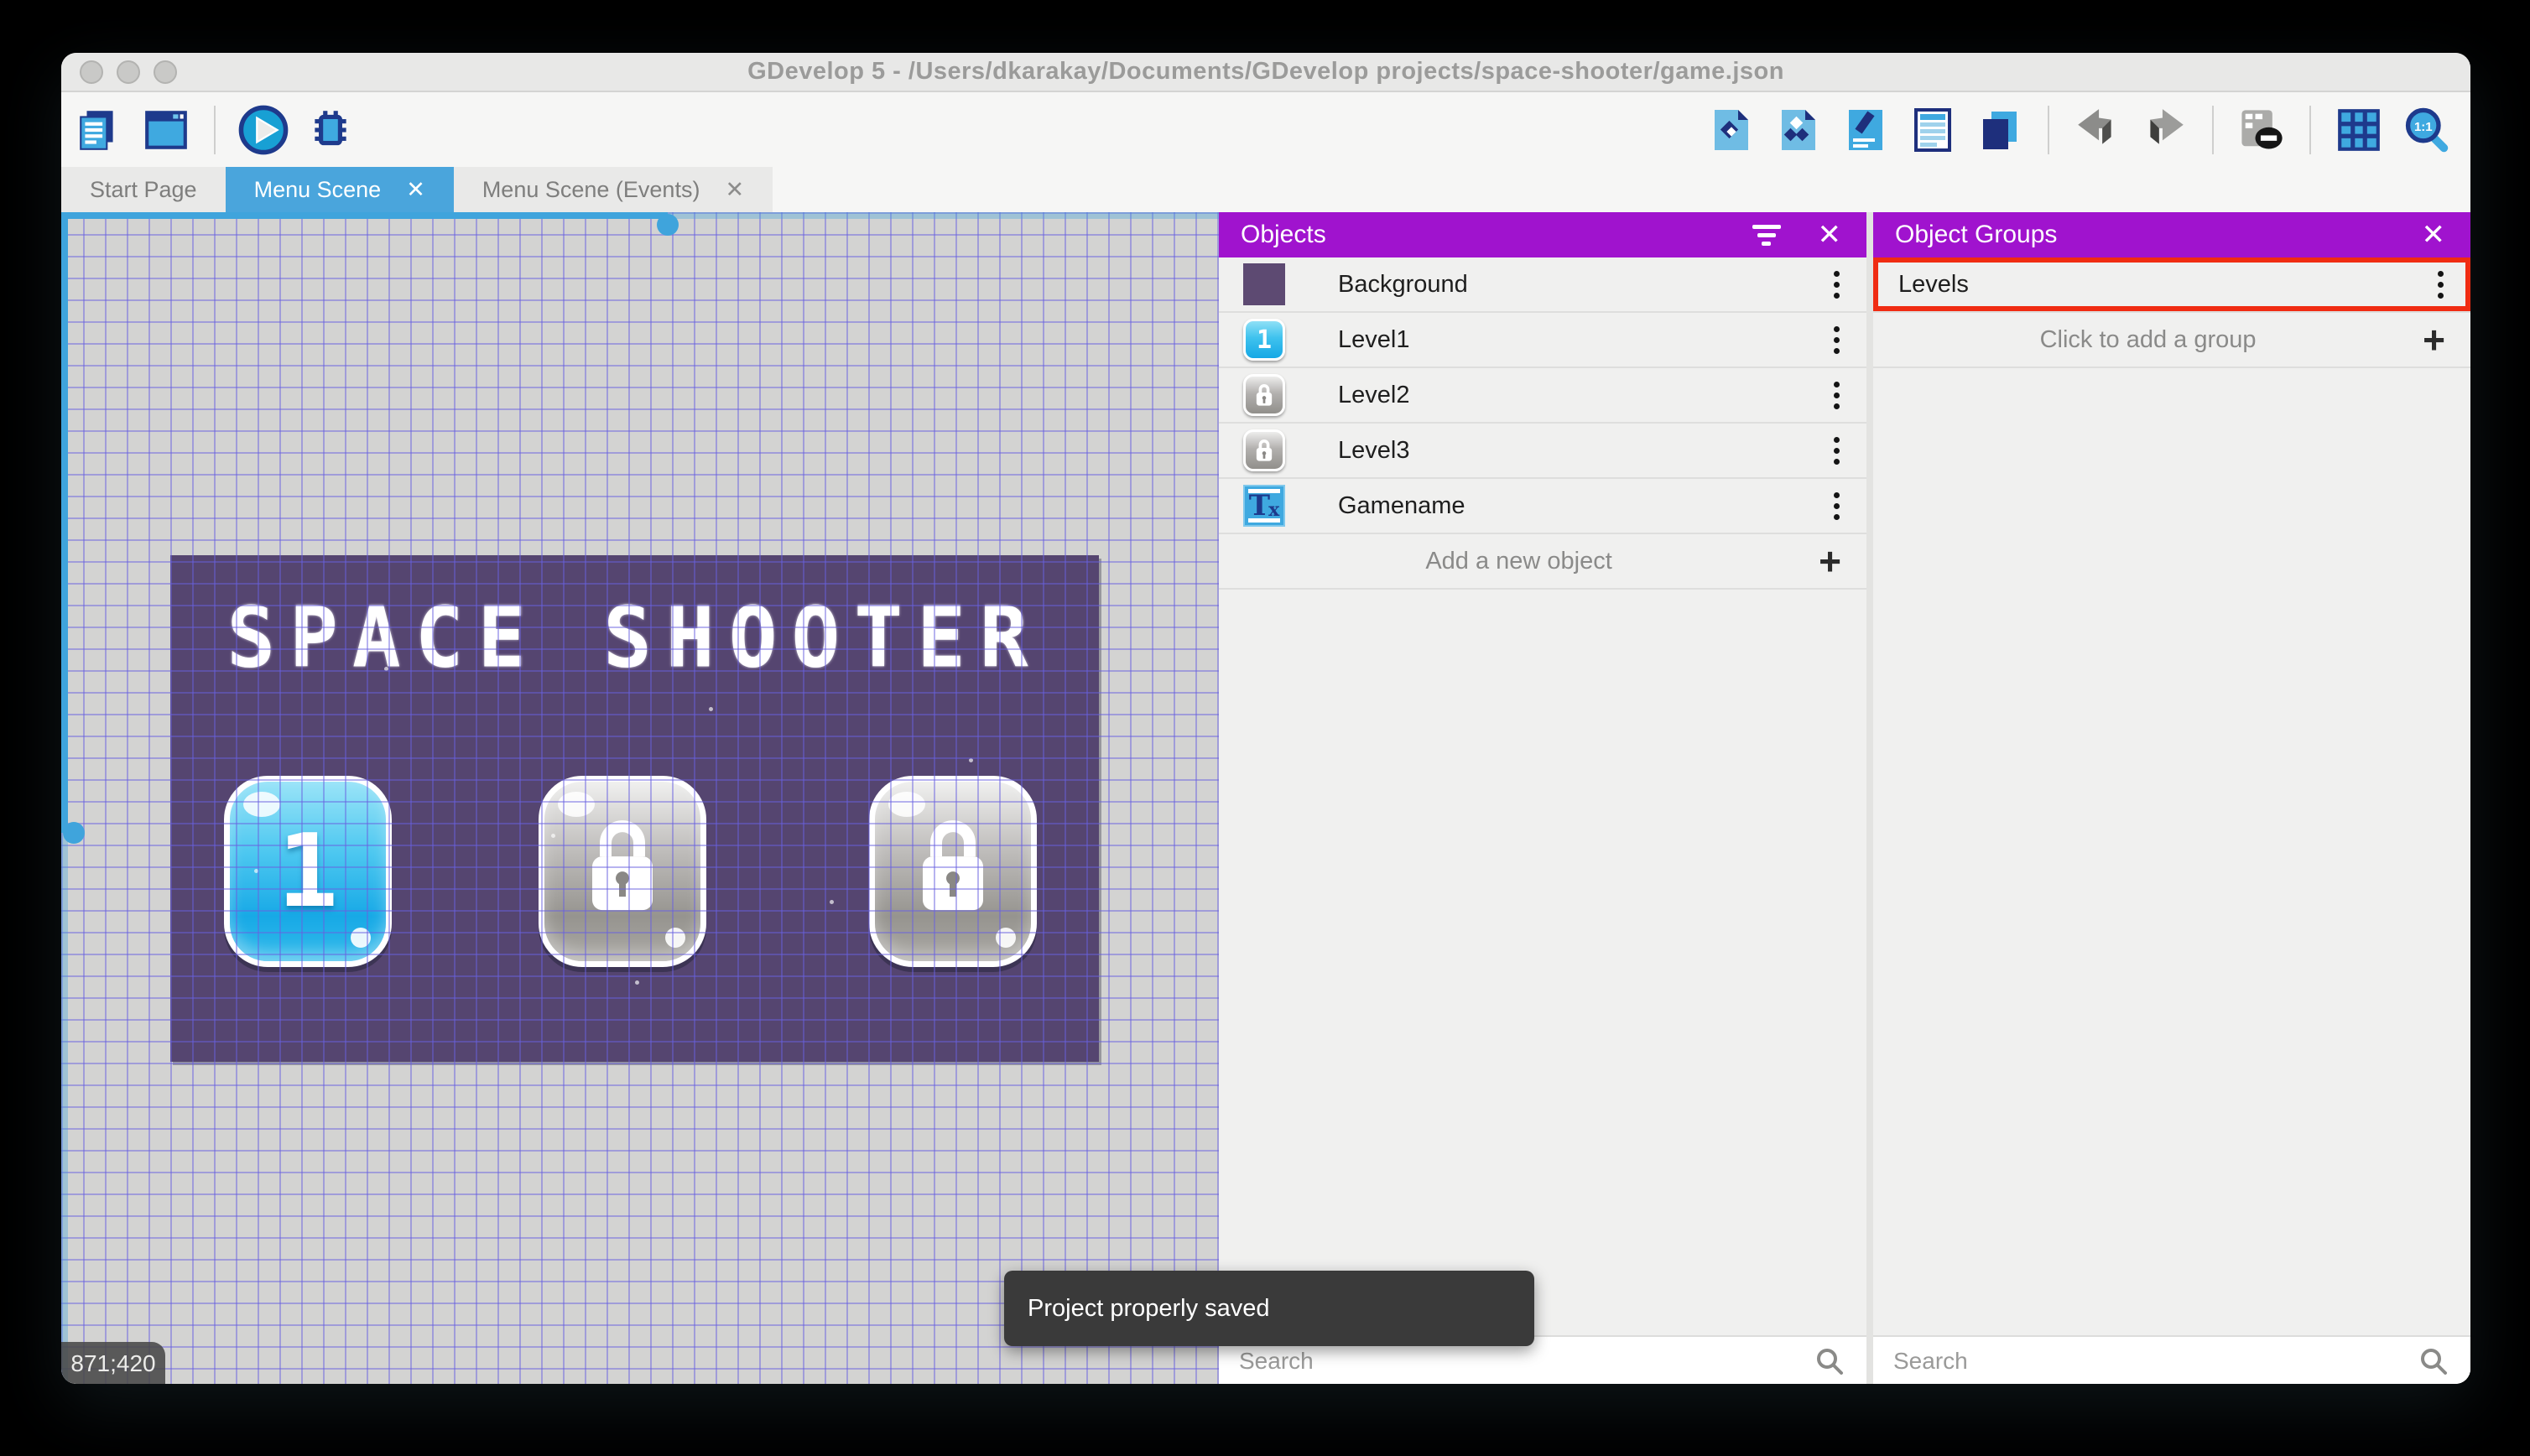  Describe the element at coordinates (2434, 235) in the screenshot. I see `close-object-groups-panel-icon: ✕` at that location.